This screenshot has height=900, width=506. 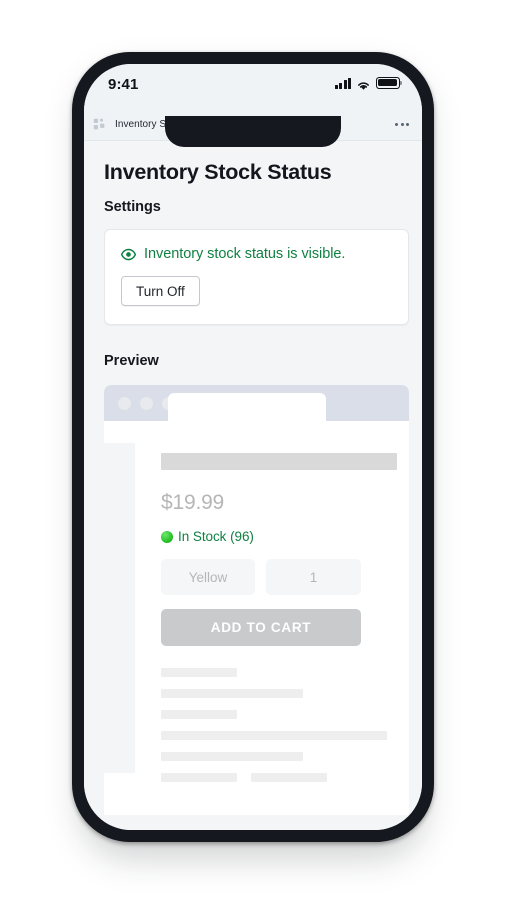 What do you see at coordinates (253, 86) in the screenshot?
I see `status-bar: 9:41` at bounding box center [253, 86].